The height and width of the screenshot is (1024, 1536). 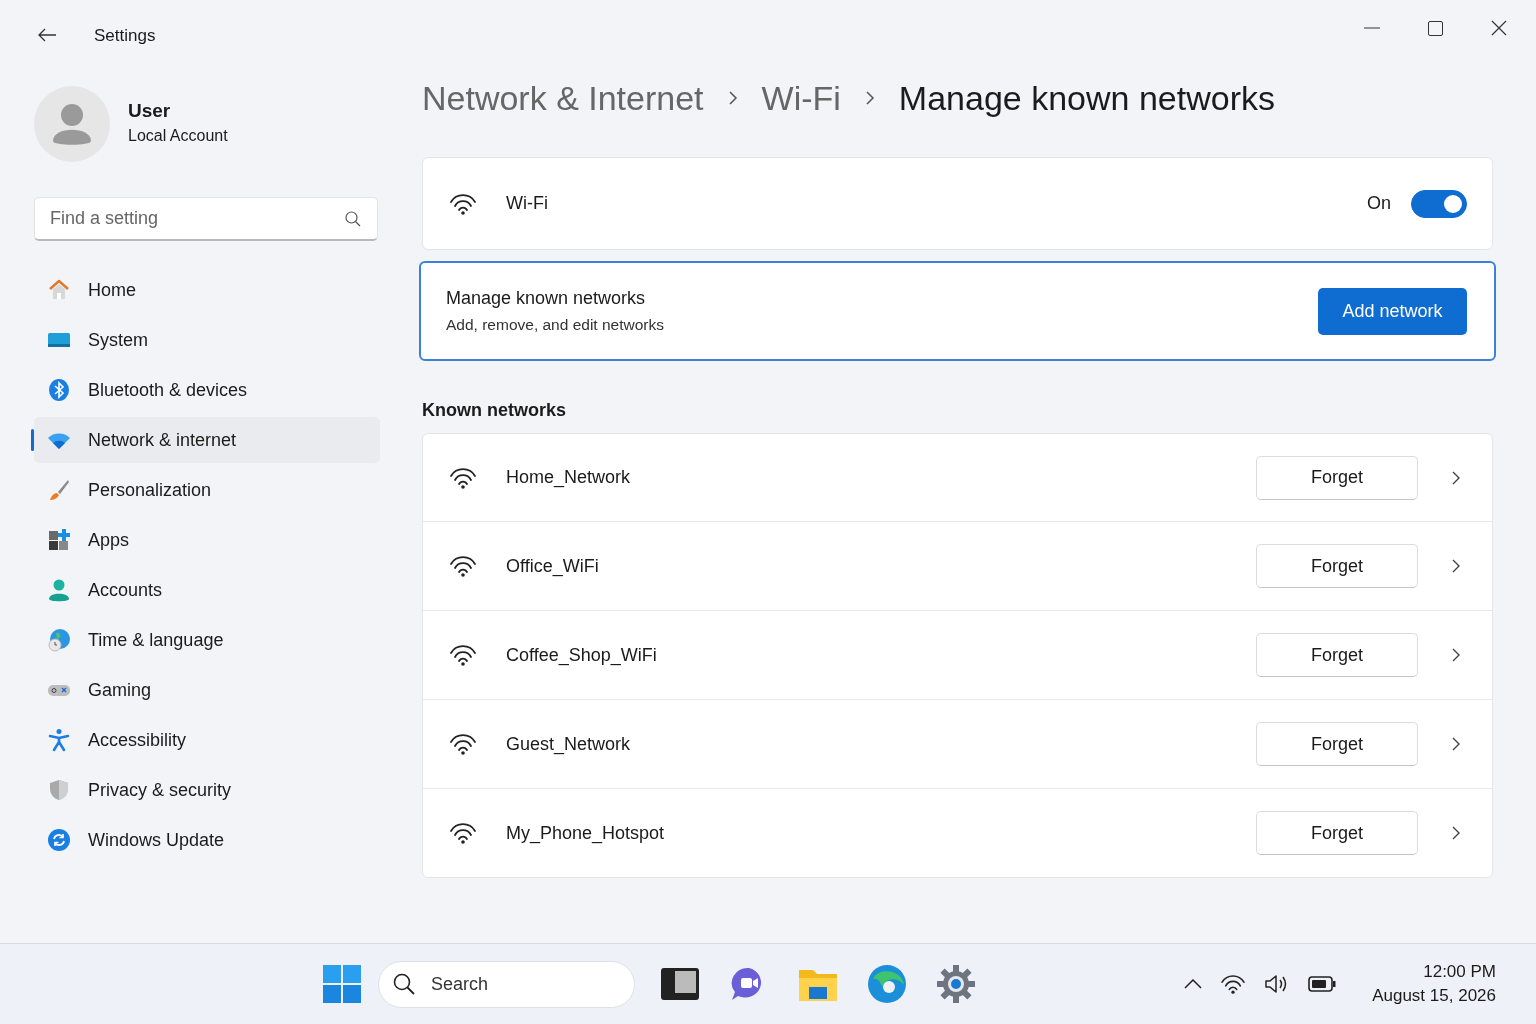 I want to click on back-arrow-icon, so click(x=47, y=35).